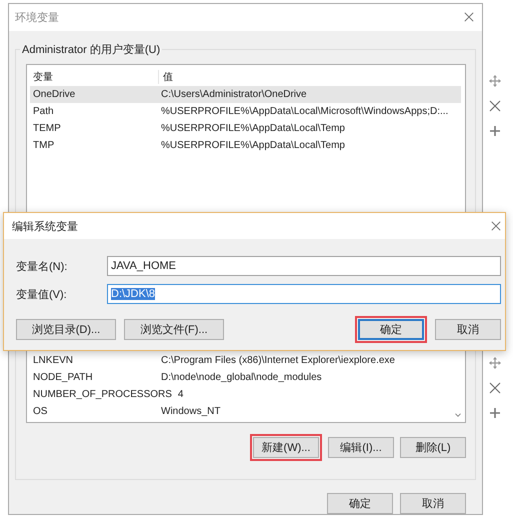 This screenshot has width=513, height=517. What do you see at coordinates (240, 377) in the screenshot?
I see `list-row: NODE_PATH D:\node\node_global\node_modules` at bounding box center [240, 377].